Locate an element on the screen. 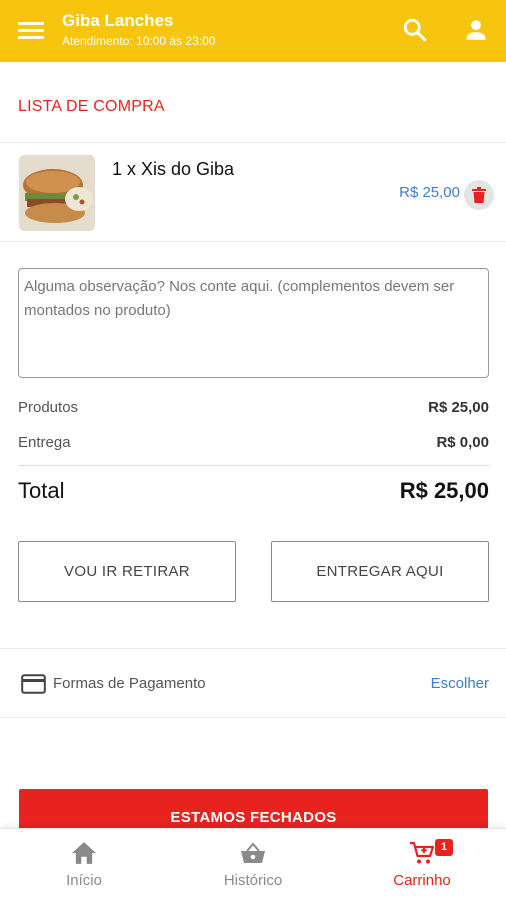 The height and width of the screenshot is (900, 506). store-name: Giba Lanches is located at coordinates (118, 20).